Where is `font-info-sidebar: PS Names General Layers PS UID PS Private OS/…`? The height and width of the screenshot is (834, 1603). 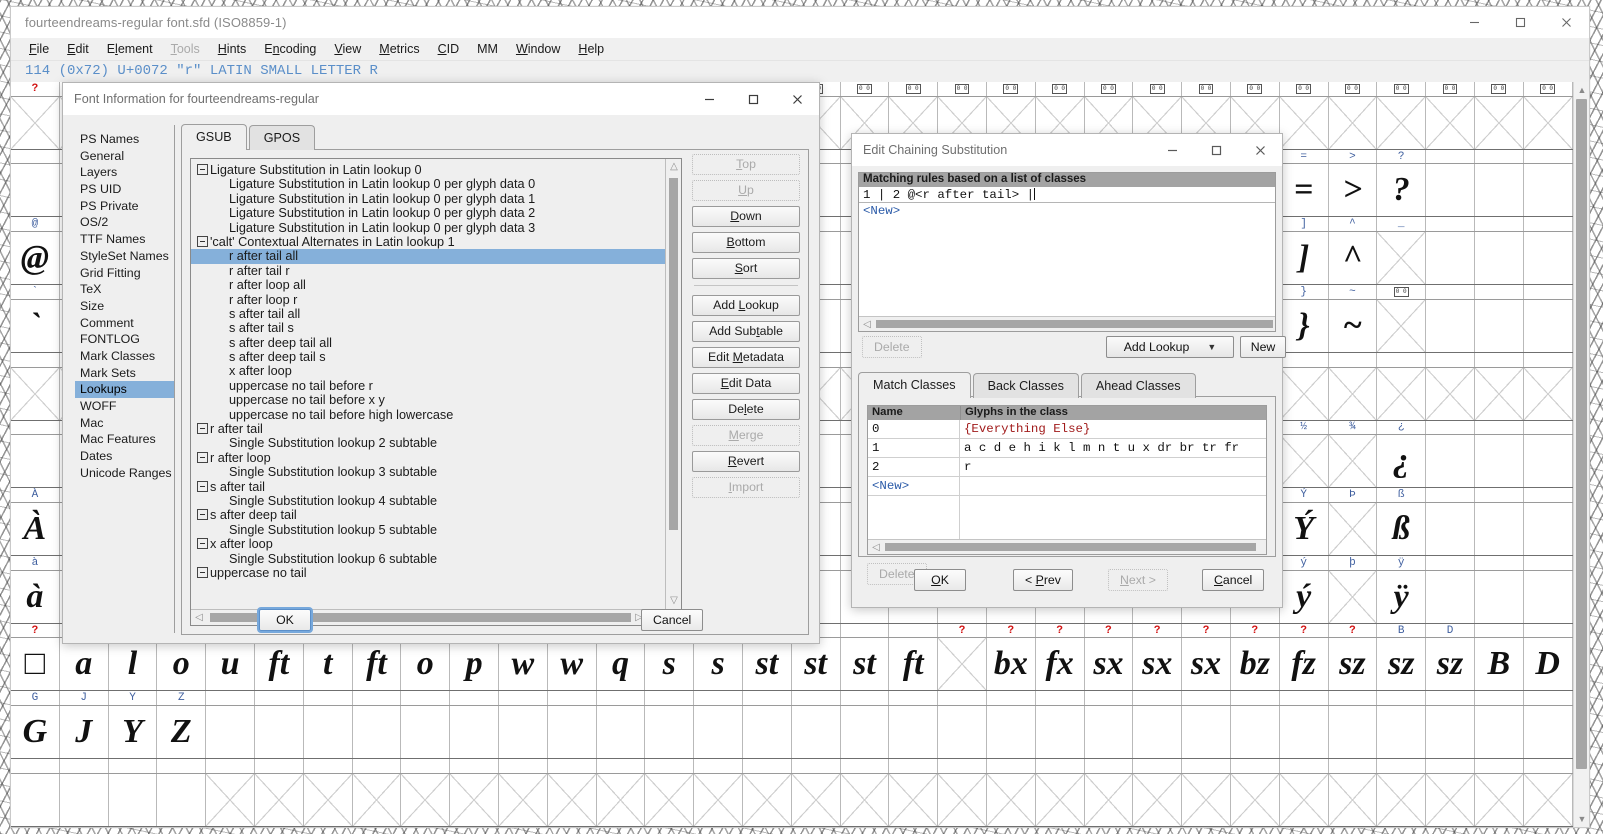
font-info-sidebar: PS Names General Layers PS UID PS Private OS/… is located at coordinates (125, 379).